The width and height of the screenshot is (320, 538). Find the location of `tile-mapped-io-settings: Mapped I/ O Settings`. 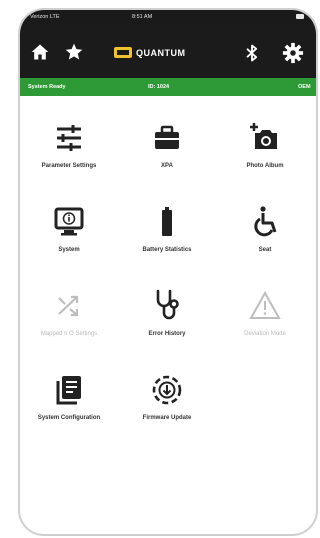

tile-mapped-io-settings: Mapped I/ O Settings is located at coordinates (69, 313).